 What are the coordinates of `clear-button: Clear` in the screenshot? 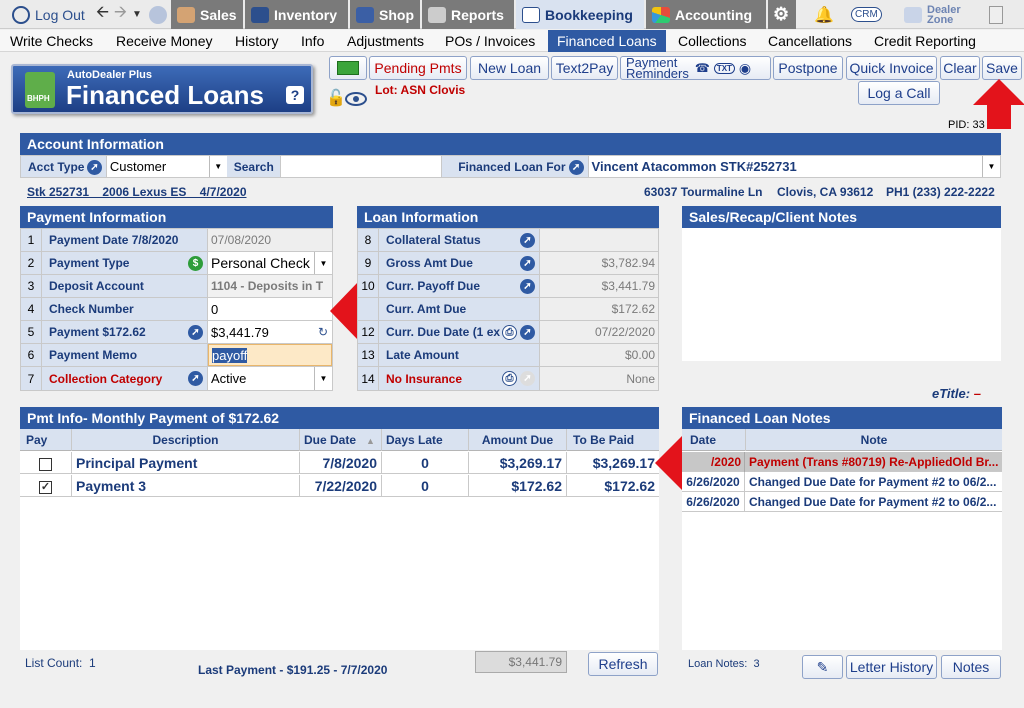 It's located at (960, 68).